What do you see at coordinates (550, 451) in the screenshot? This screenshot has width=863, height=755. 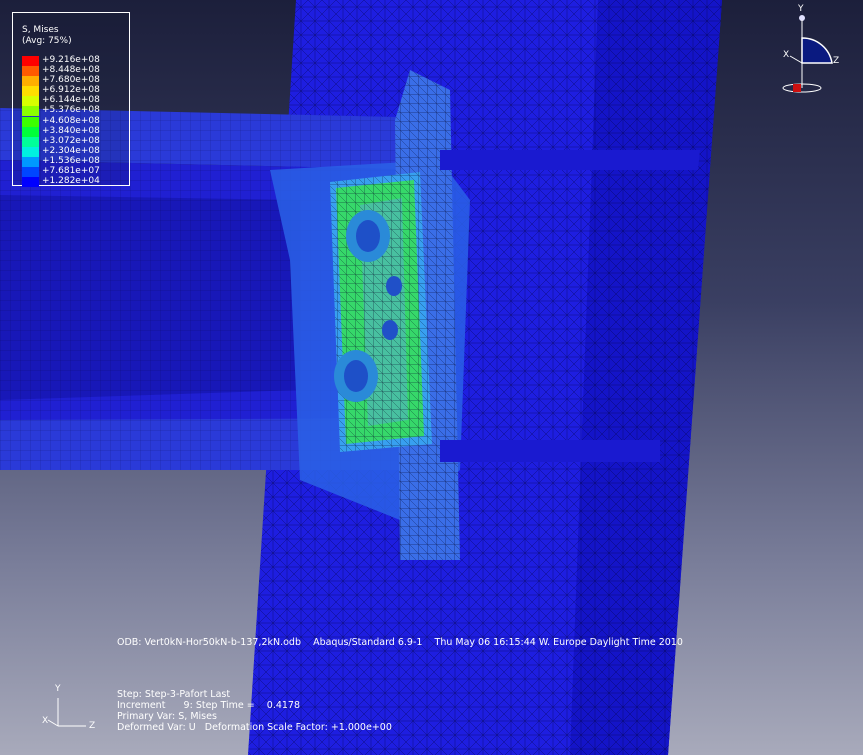 I see `column-flange-lower` at bounding box center [550, 451].